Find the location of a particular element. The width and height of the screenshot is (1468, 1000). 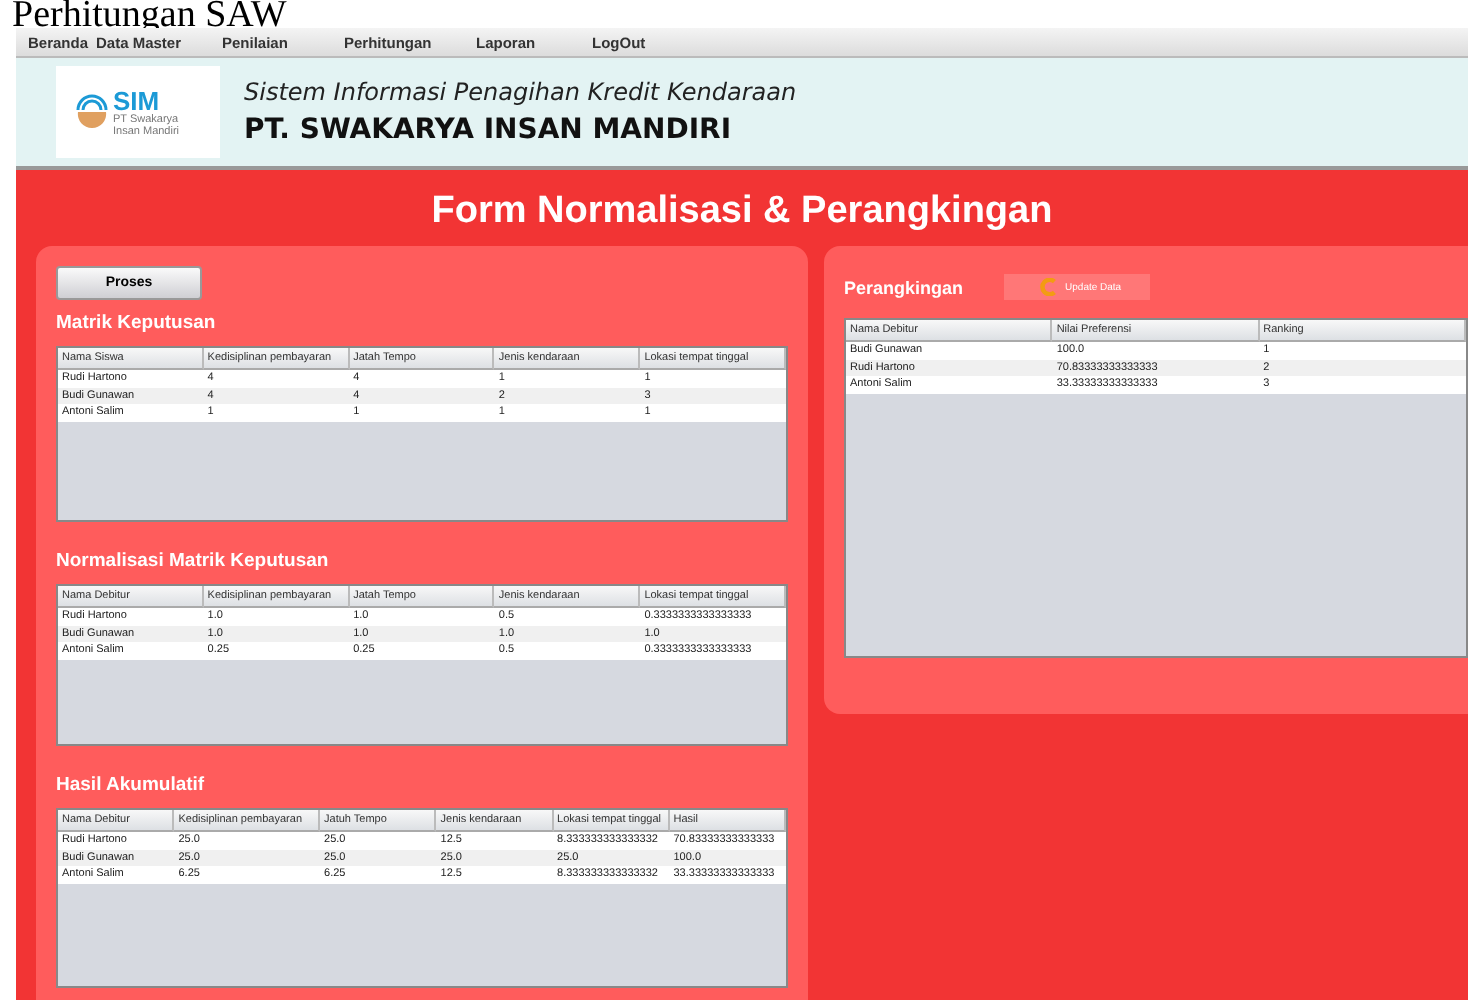

section-title: Normalisasi Matrik Keputusan is located at coordinates (193, 561).